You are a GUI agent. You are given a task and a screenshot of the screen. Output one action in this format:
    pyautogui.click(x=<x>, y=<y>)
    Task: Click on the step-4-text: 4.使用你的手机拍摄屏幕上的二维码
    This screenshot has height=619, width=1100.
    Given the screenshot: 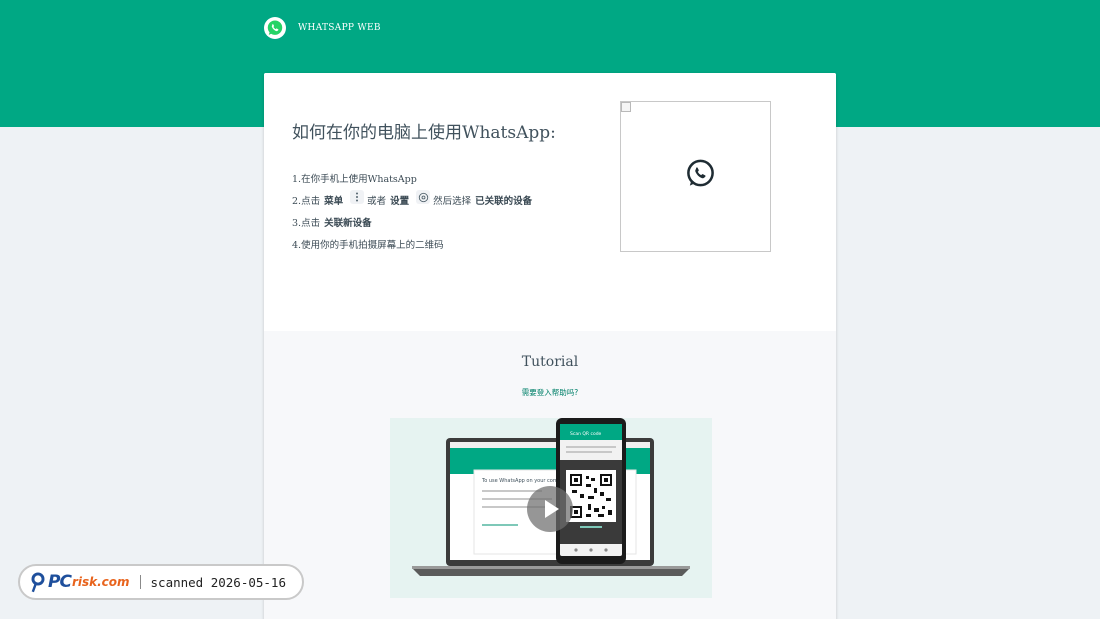 What is the action you would take?
    pyautogui.click(x=368, y=245)
    